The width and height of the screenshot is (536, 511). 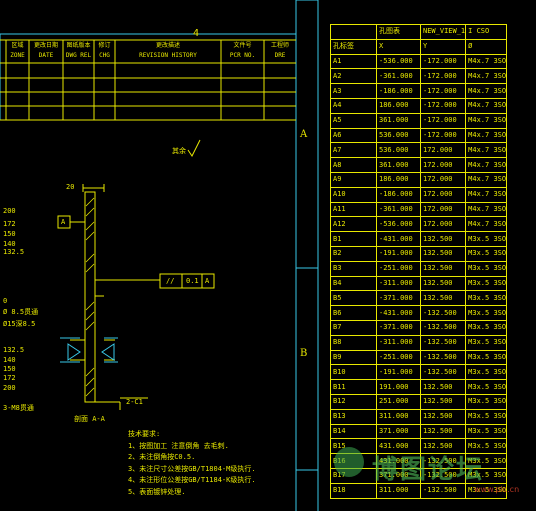 I want to click on table-row: A10 -186.000 172.000 M4x.7 3SO, so click(x=419, y=194).